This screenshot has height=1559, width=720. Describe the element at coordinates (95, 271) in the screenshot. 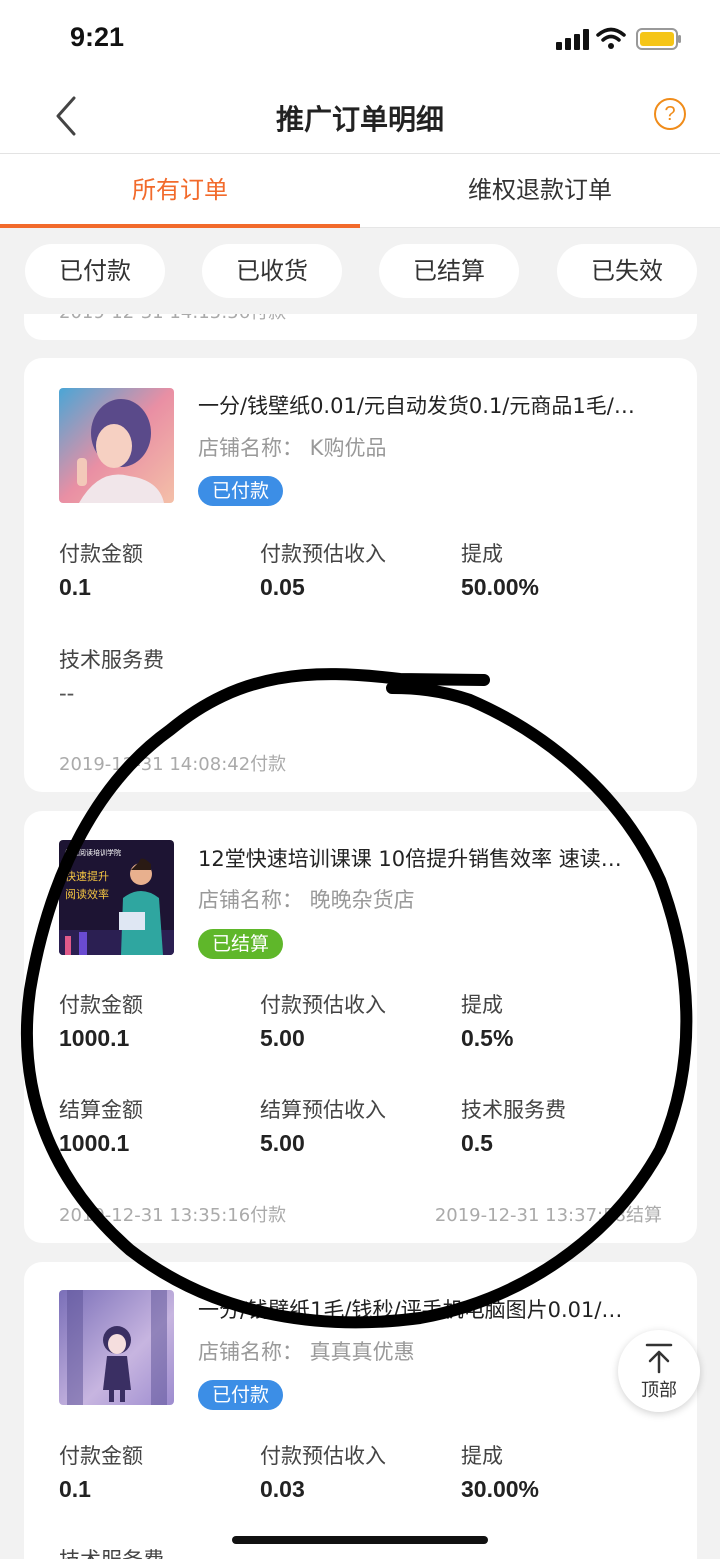

I see `filter-paid: 已付款` at that location.